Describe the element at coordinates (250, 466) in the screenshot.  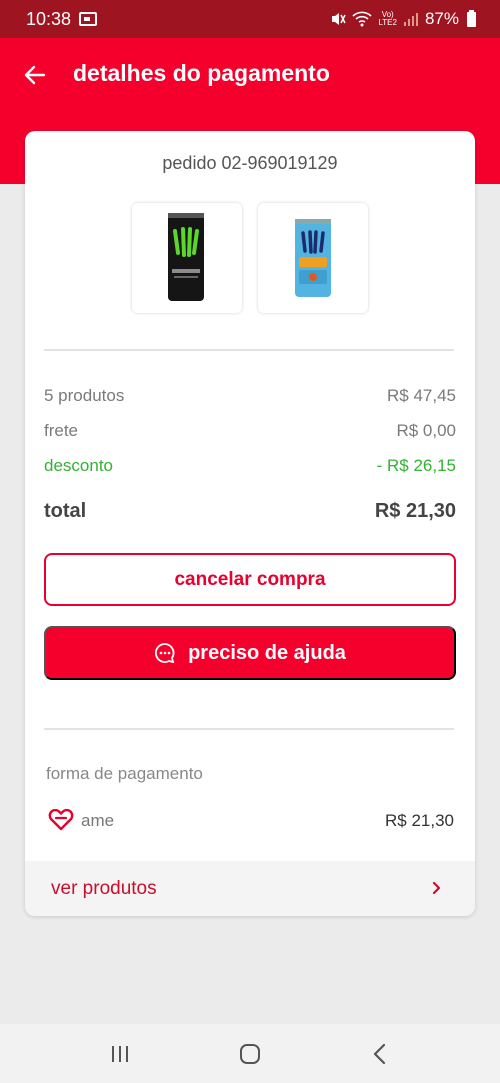
I see `discount-row: desconto - R$ 26,15` at that location.